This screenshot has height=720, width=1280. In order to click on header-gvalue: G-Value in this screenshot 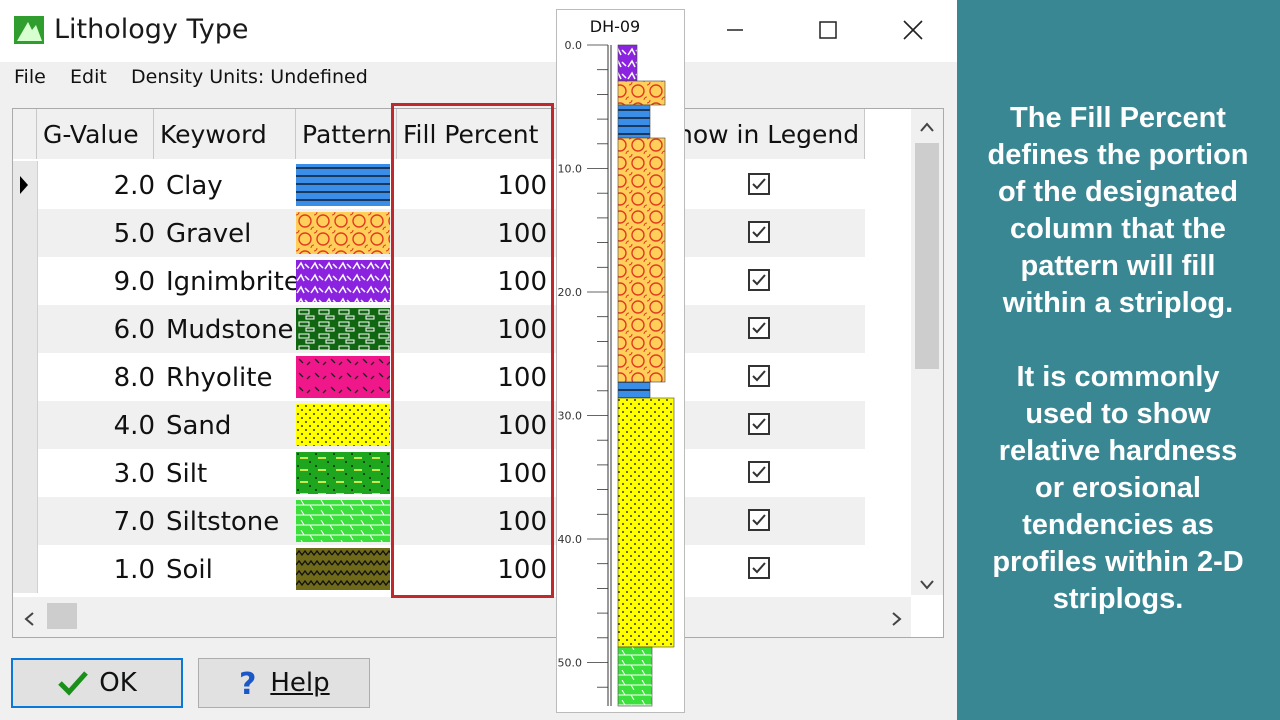, I will do `click(95, 134)`.